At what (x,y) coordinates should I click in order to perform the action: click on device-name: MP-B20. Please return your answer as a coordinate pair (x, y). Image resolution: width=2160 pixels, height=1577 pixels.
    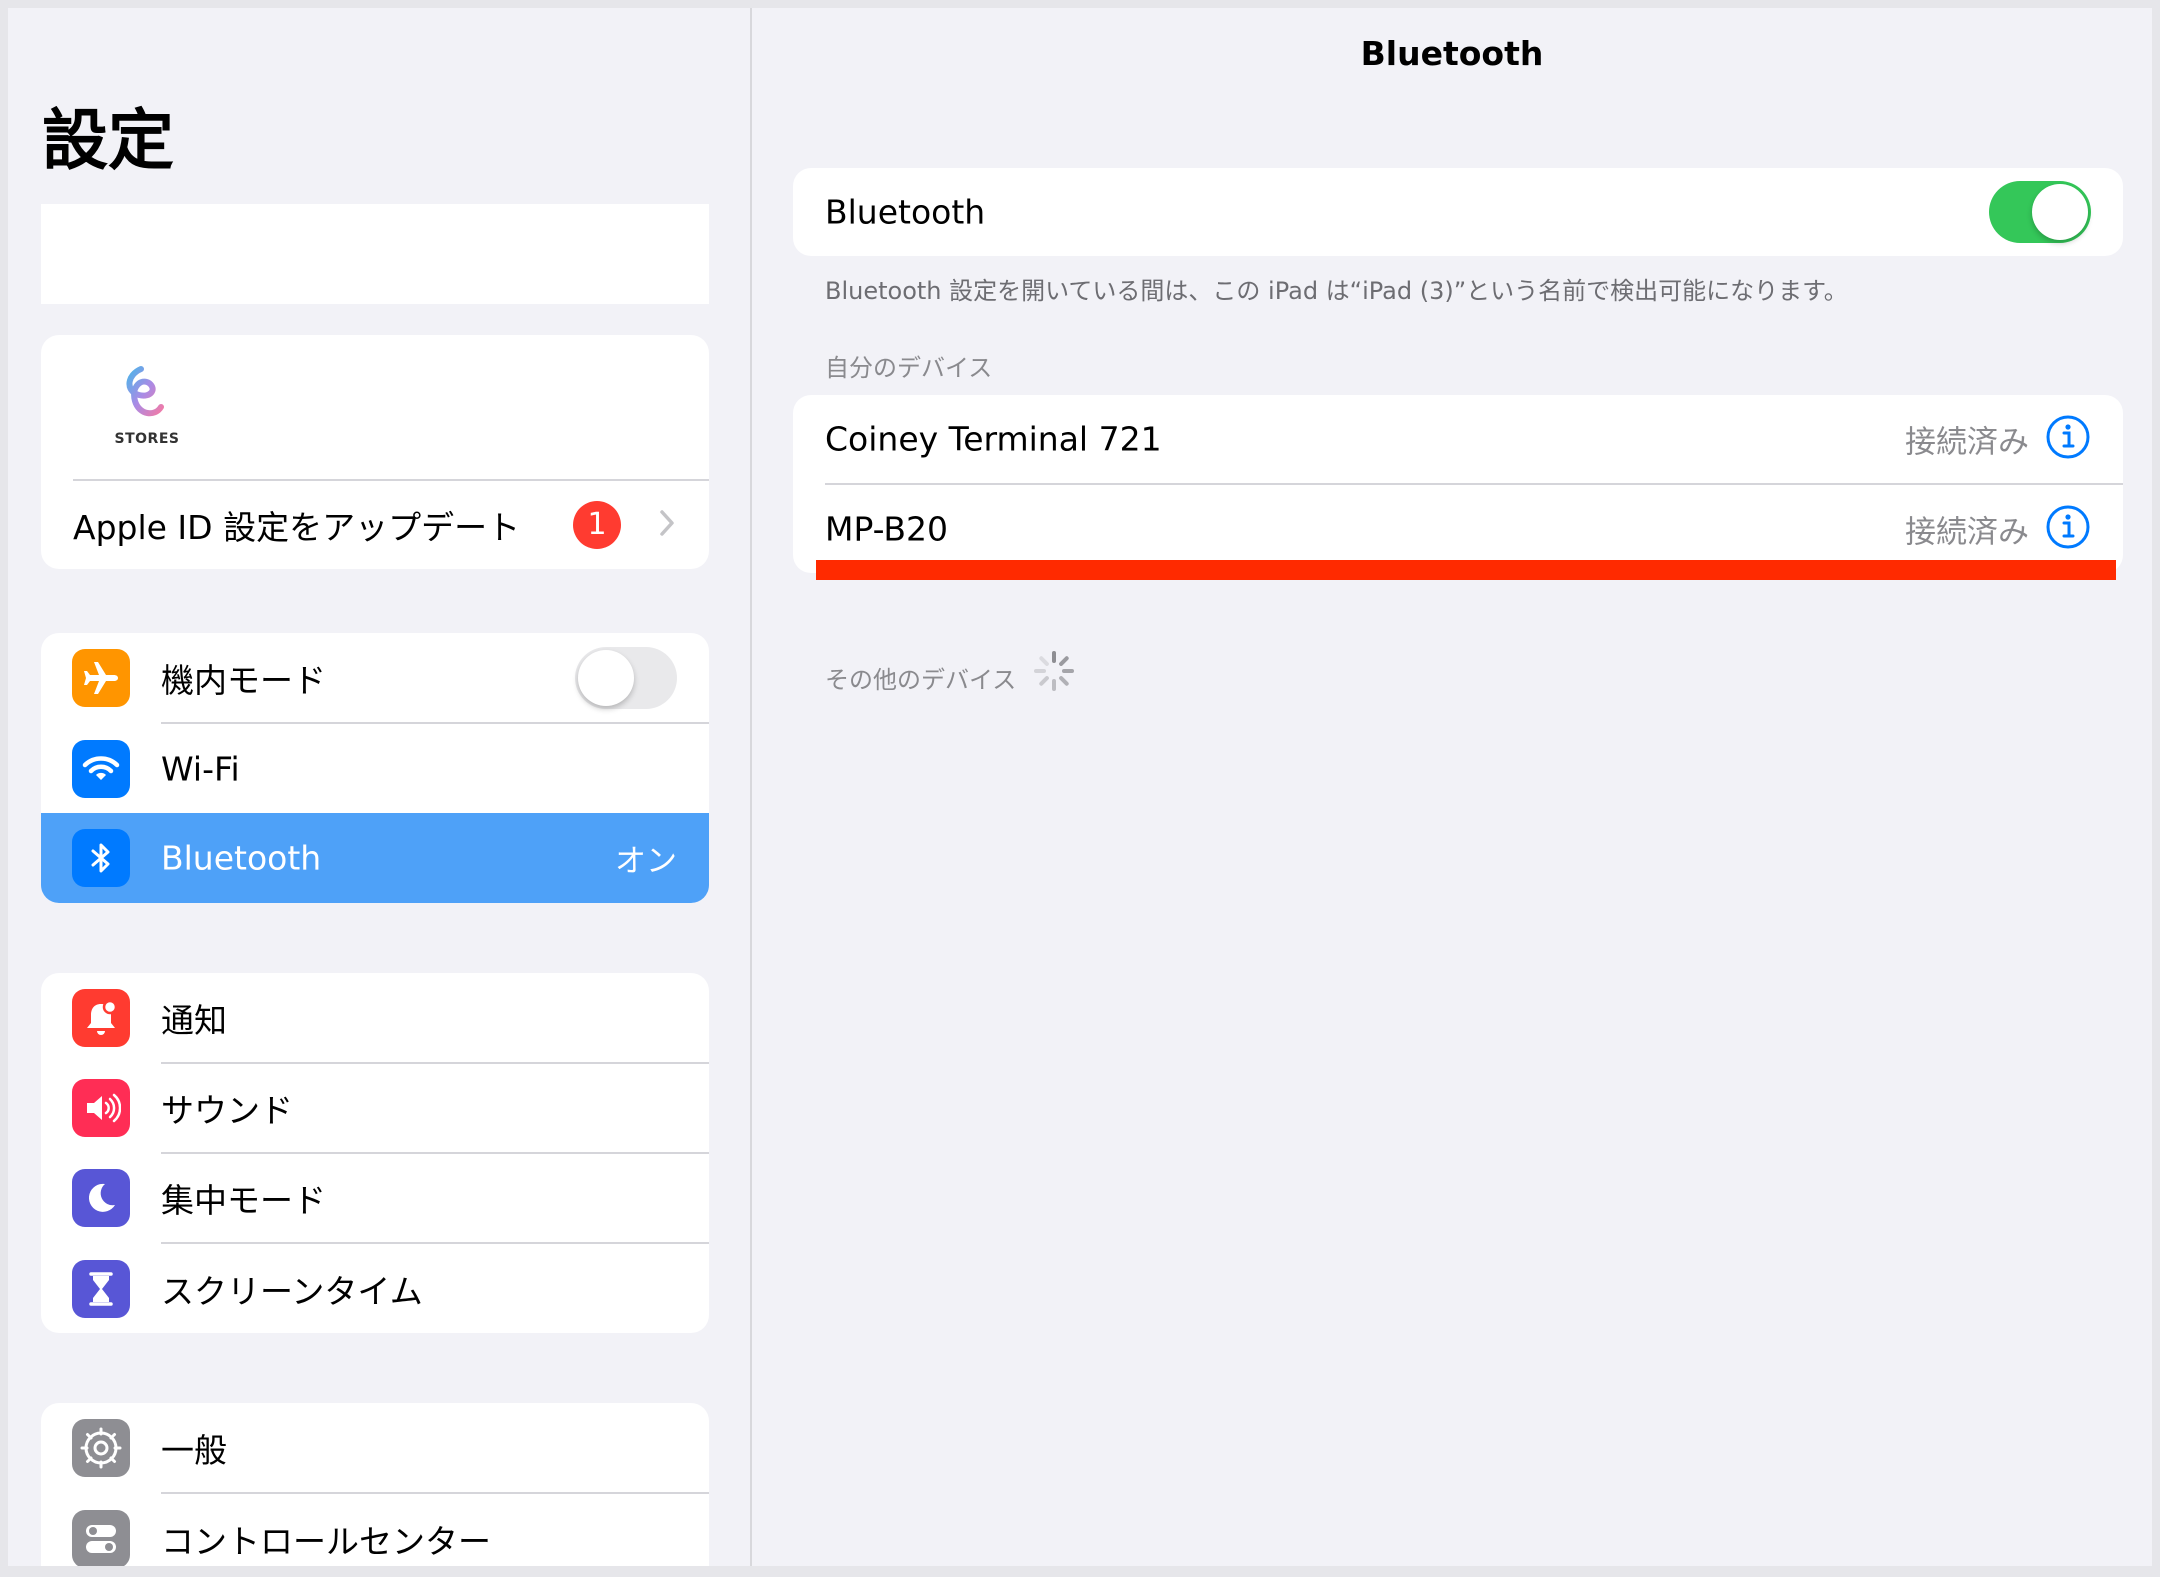
    Looking at the image, I should click on (887, 529).